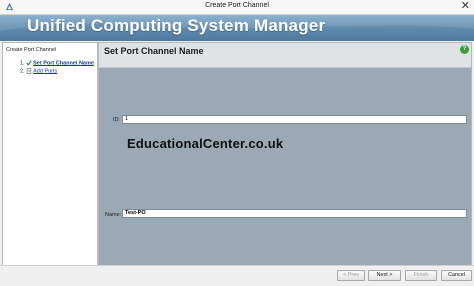  I want to click on step-set-port-channel-name: 1. Set Port Channel Name, so click(57, 63).